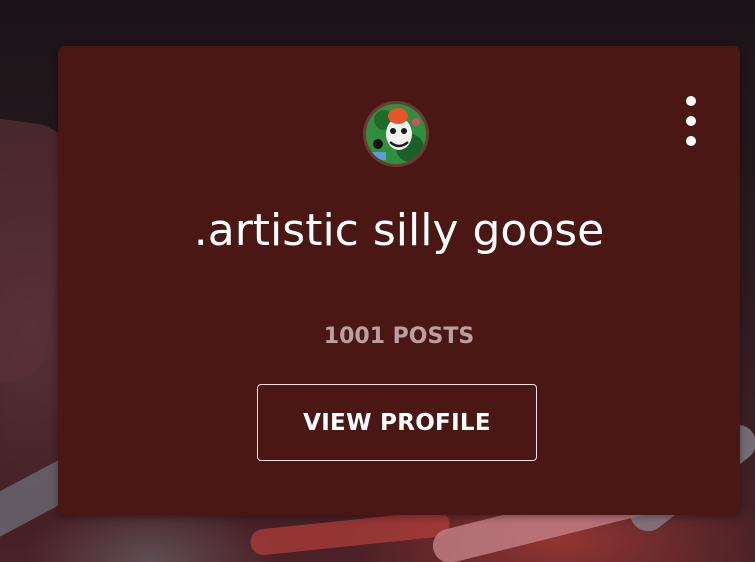  What do you see at coordinates (397, 422) in the screenshot?
I see `view-profile-button: VIEW PROFILE` at bounding box center [397, 422].